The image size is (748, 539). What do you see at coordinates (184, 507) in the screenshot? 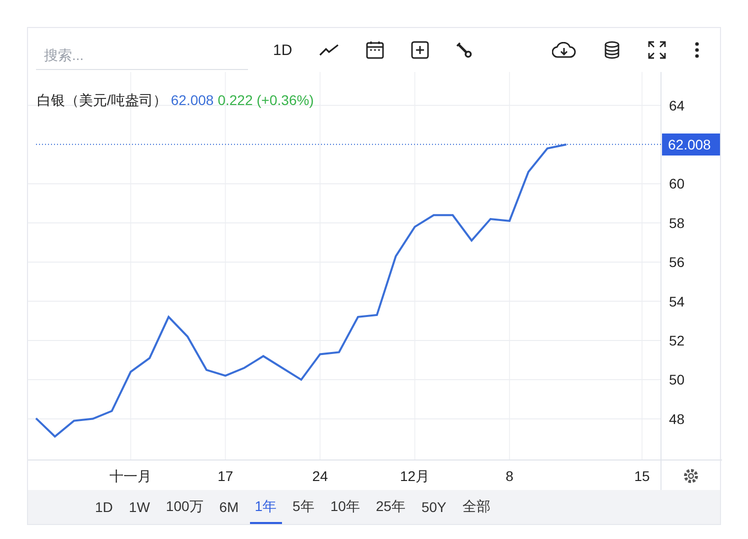
I see `range-tab: 100万` at bounding box center [184, 507].